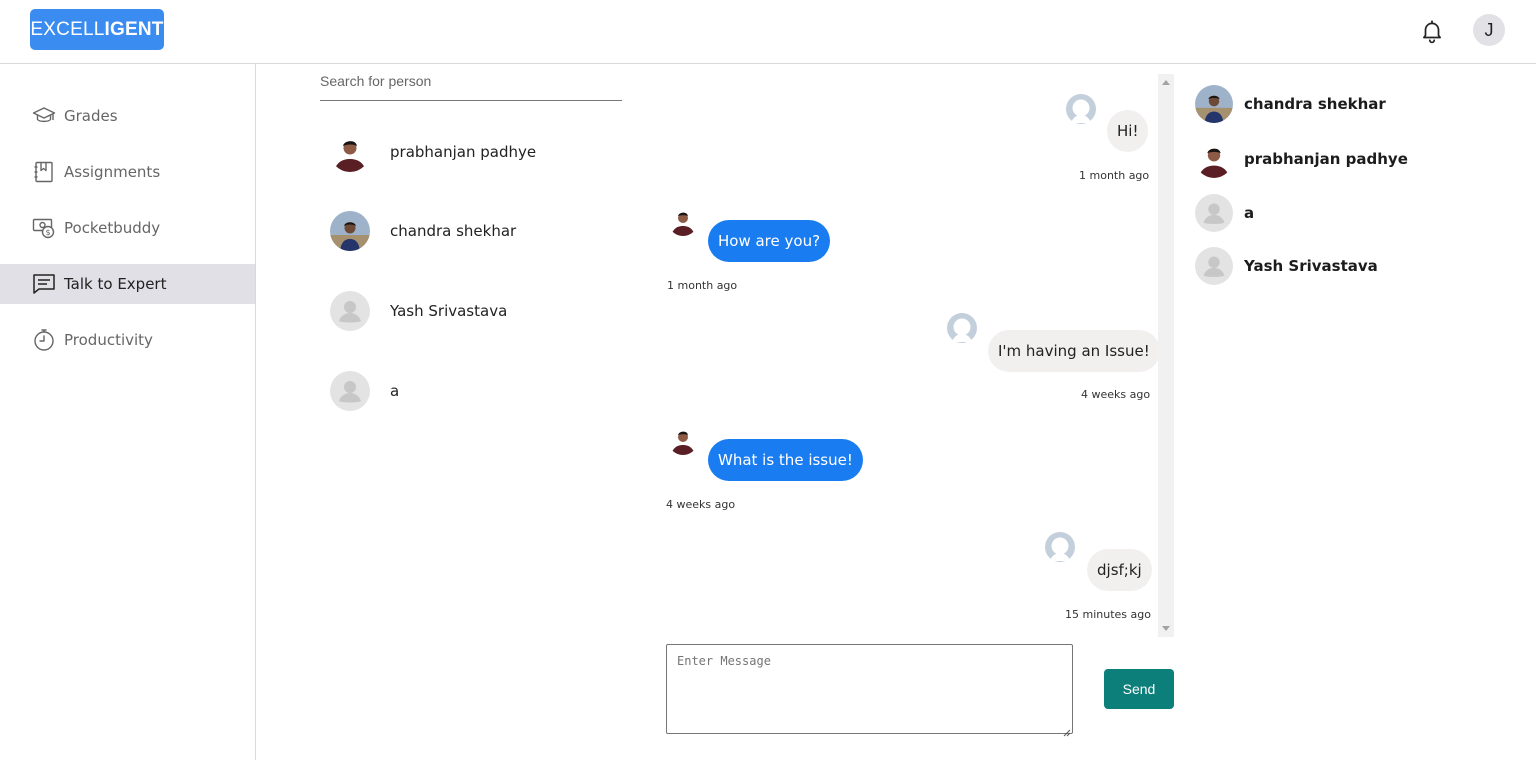 This screenshot has width=1536, height=760. Describe the element at coordinates (1355, 213) in the screenshot. I see `online-user-item: a` at that location.